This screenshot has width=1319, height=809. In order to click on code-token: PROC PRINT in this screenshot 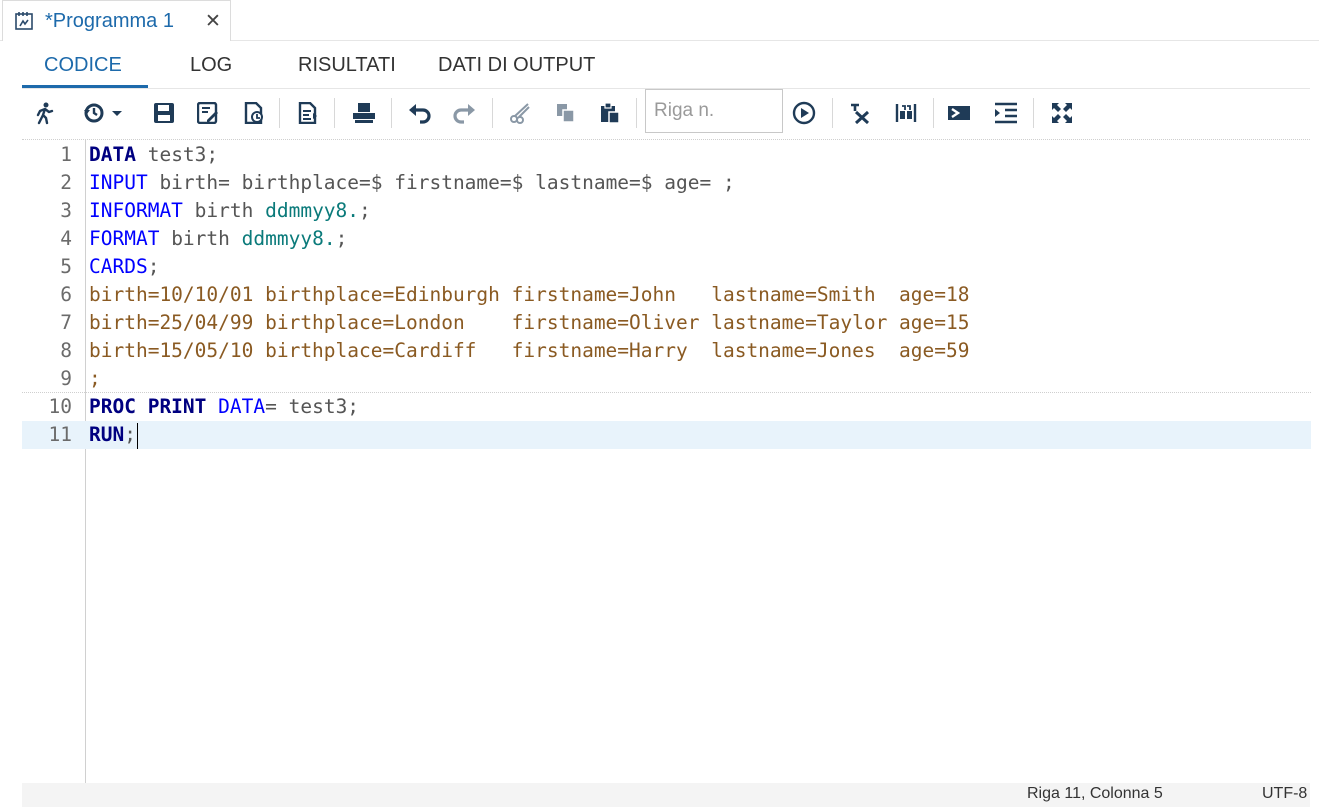, I will do `click(148, 406)`.